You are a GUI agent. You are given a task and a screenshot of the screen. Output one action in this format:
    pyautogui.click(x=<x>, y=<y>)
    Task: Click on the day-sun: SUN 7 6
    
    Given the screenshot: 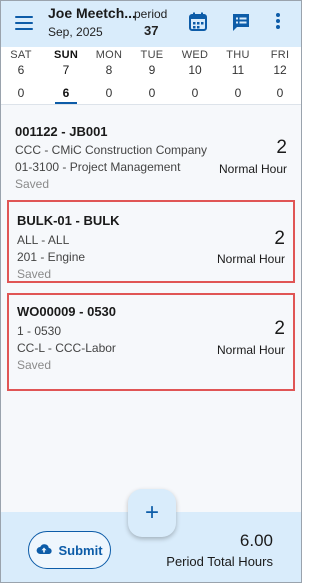 What is the action you would take?
    pyautogui.click(x=66, y=76)
    